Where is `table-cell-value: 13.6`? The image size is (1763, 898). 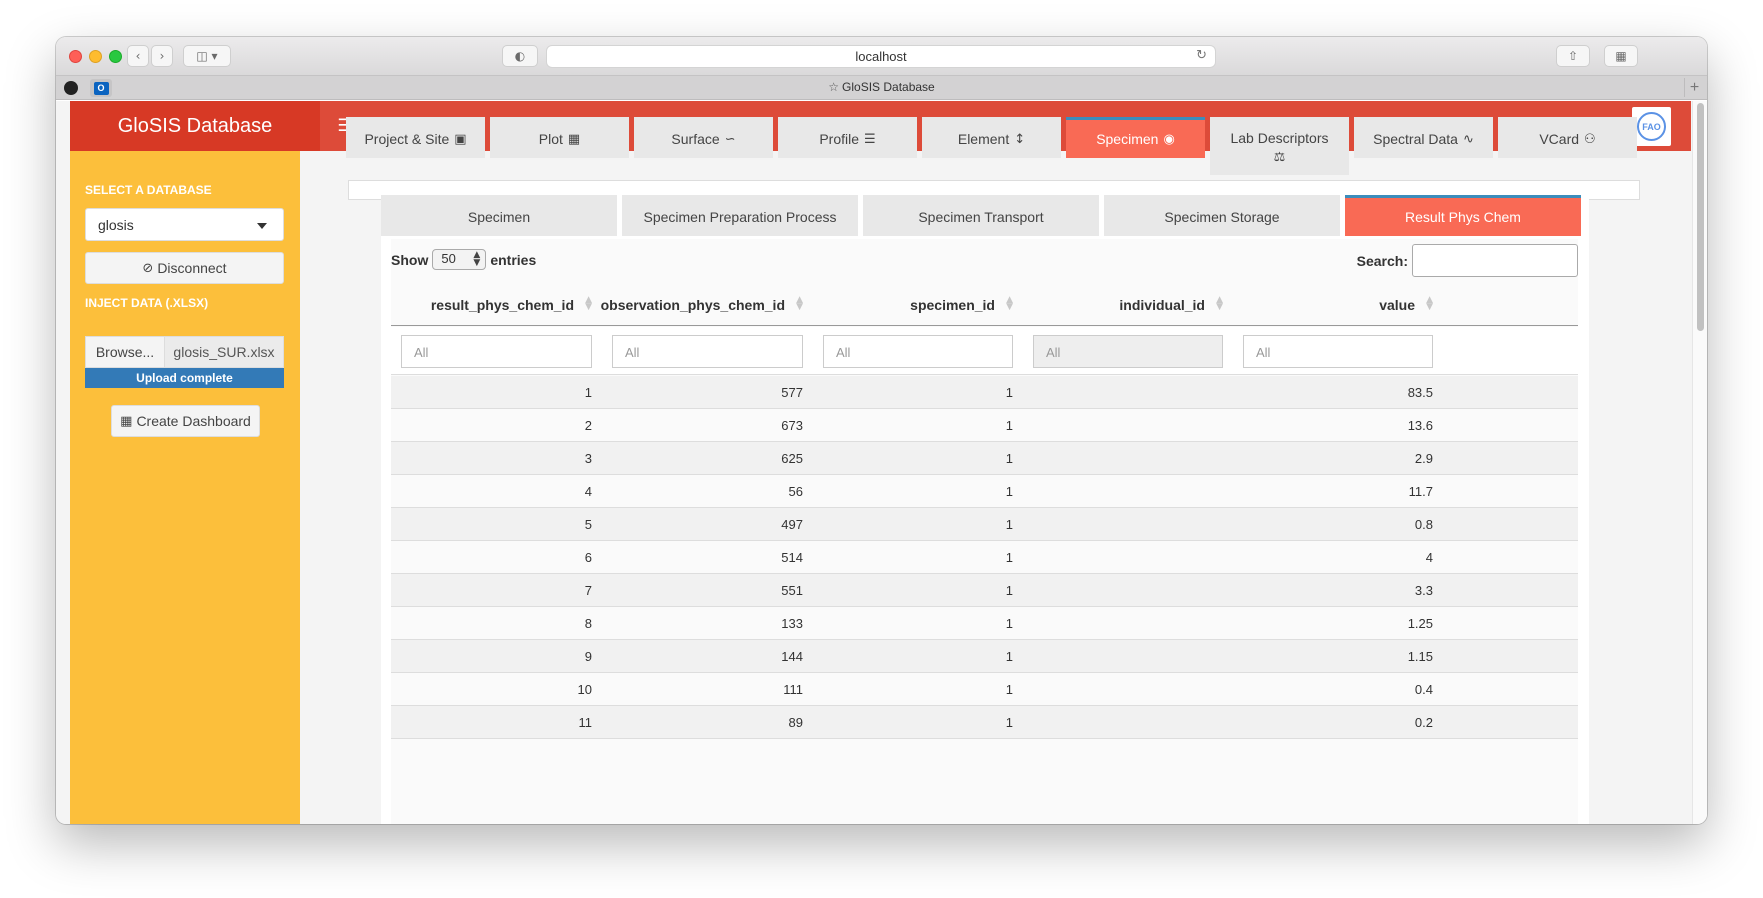
table-cell-value: 13.6 is located at coordinates (1420, 425).